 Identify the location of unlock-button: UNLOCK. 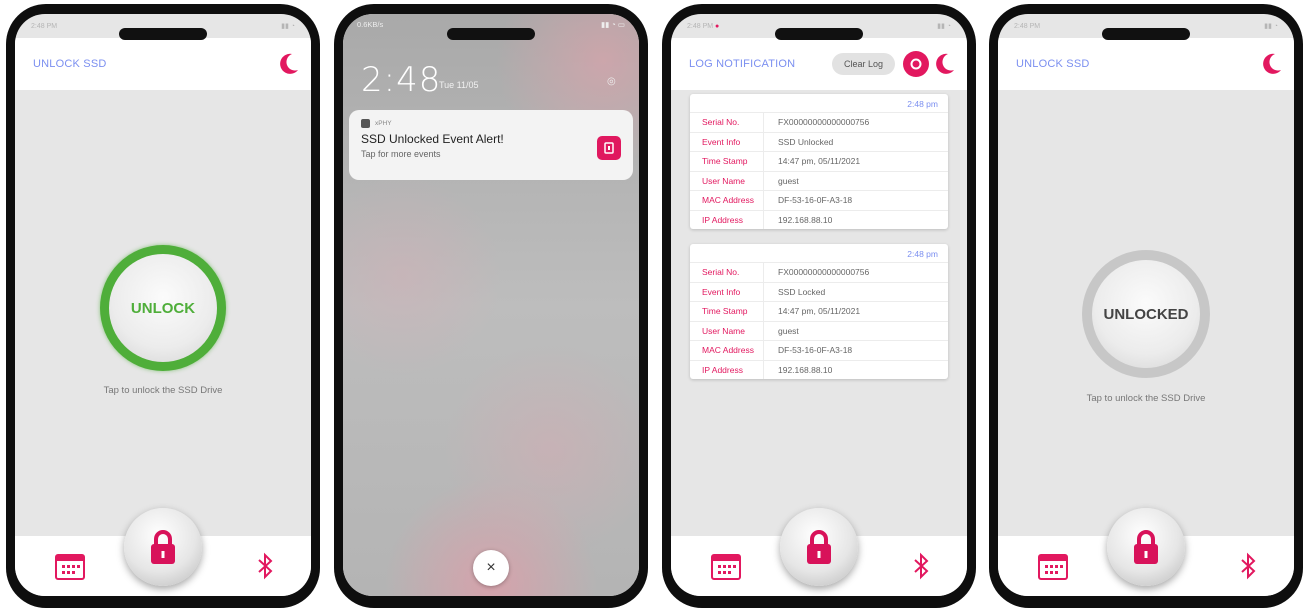
(163, 308).